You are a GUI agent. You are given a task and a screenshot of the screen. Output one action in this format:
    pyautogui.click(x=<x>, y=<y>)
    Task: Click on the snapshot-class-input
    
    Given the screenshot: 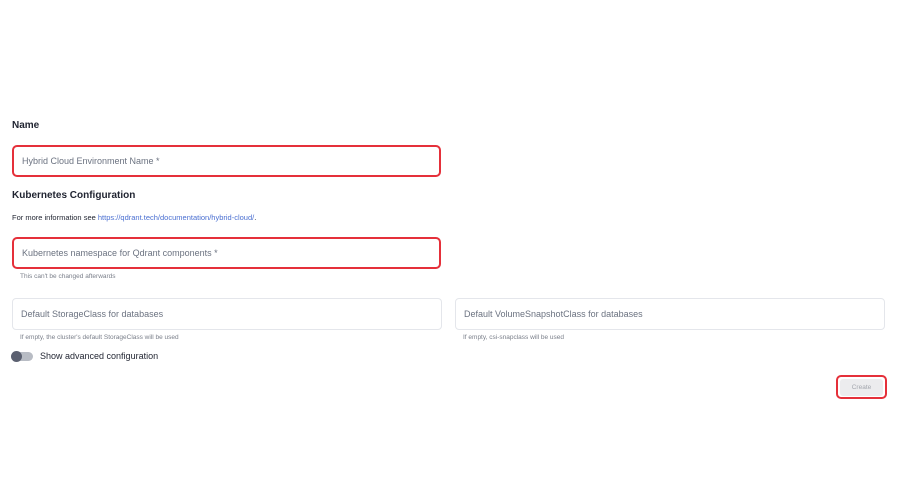 What is the action you would take?
    pyautogui.click(x=674, y=314)
    